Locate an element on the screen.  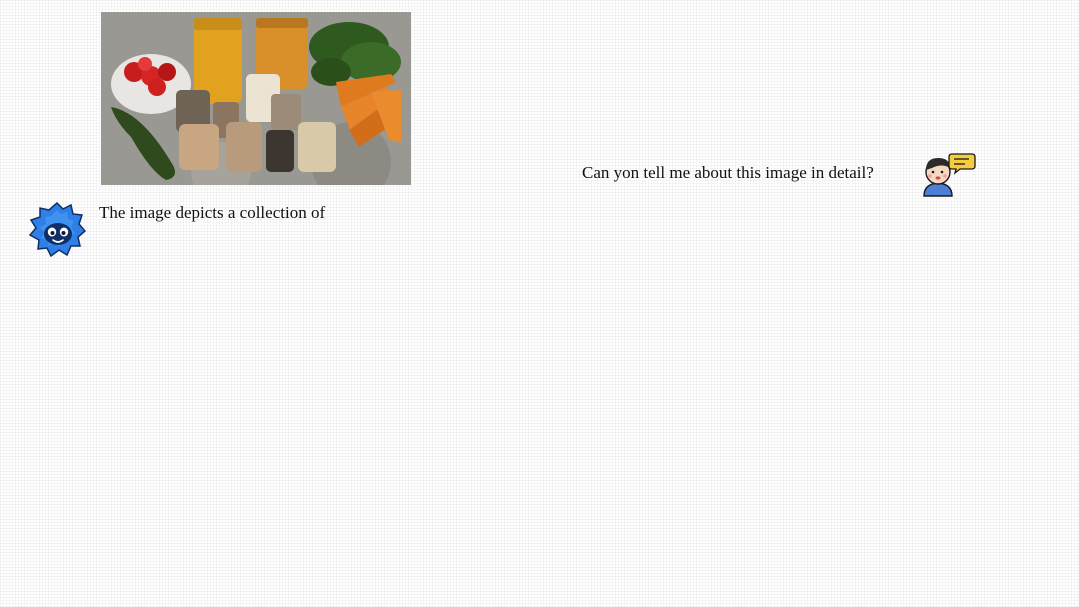
blue-mascot-icon is located at coordinates (57, 230).